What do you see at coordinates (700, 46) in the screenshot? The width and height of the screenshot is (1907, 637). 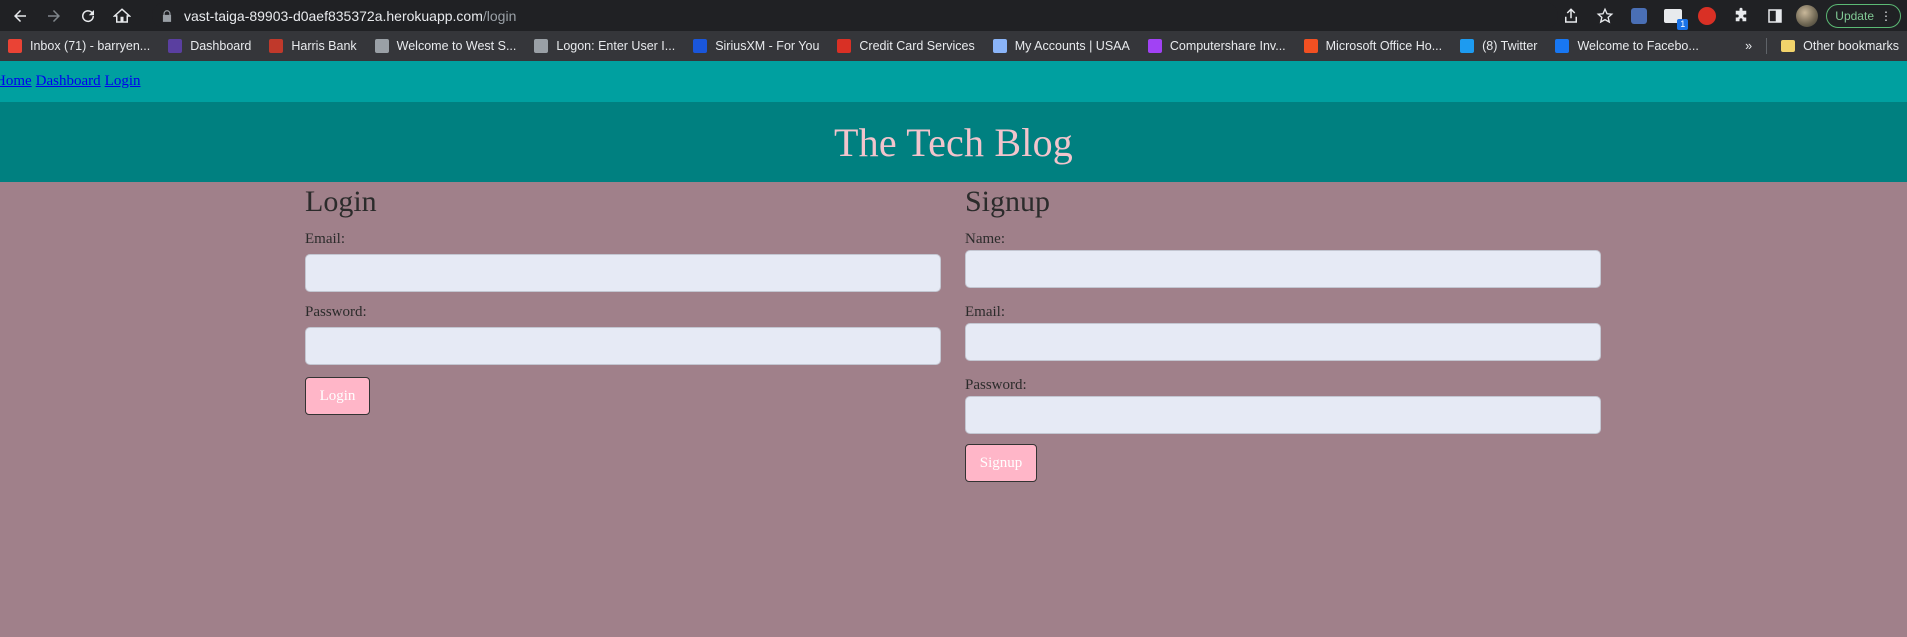 I see `siriusxm-icon` at bounding box center [700, 46].